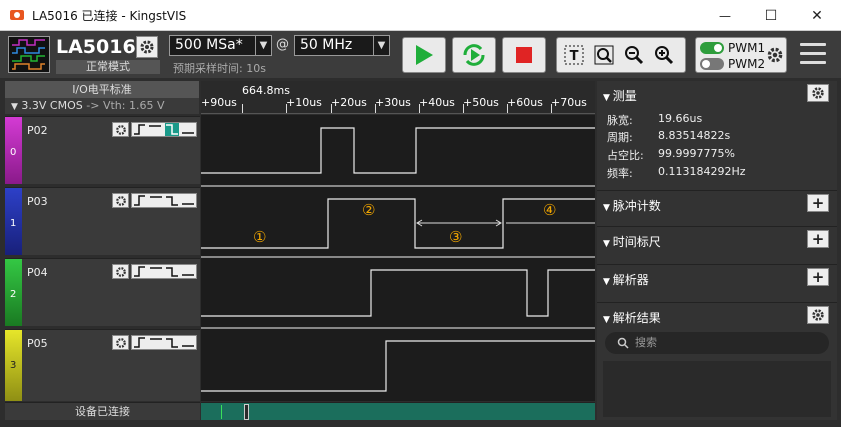 The height and width of the screenshot is (427, 841). I want to click on search-input: 搜索, so click(717, 343).